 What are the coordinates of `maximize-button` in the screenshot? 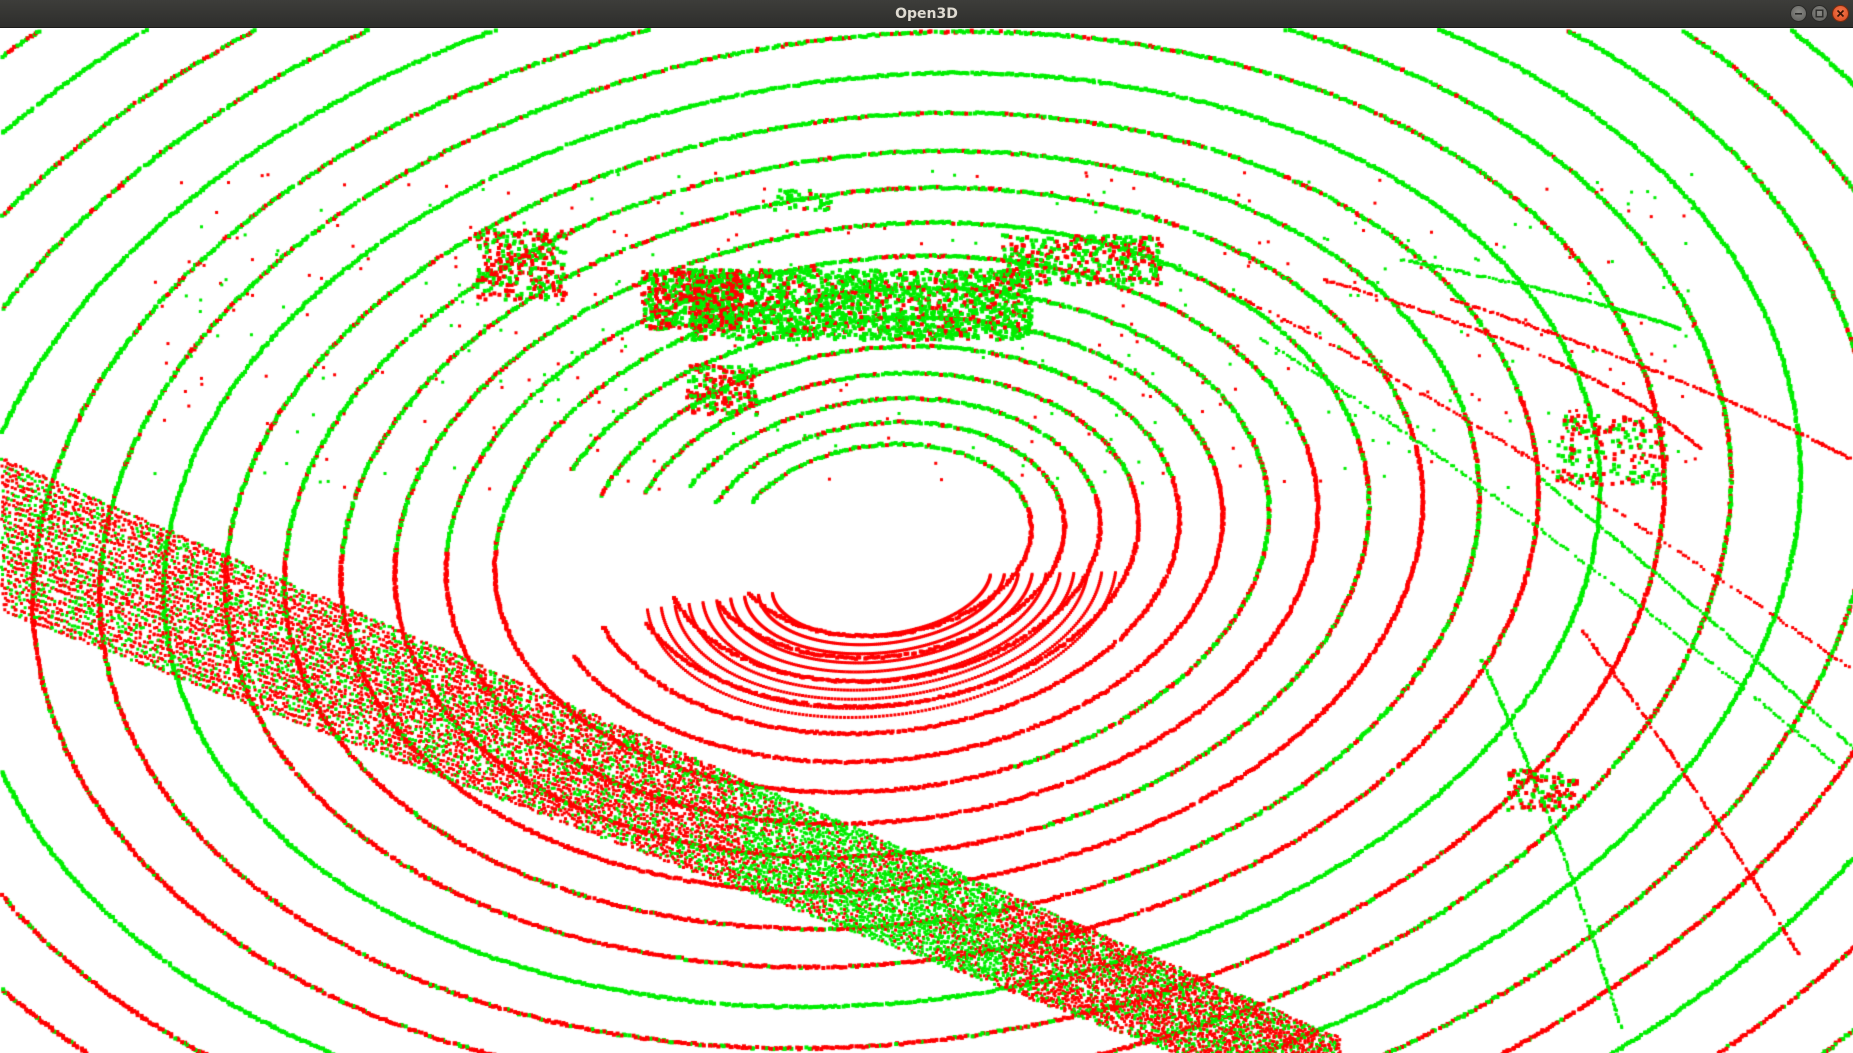 It's located at (1819, 13).